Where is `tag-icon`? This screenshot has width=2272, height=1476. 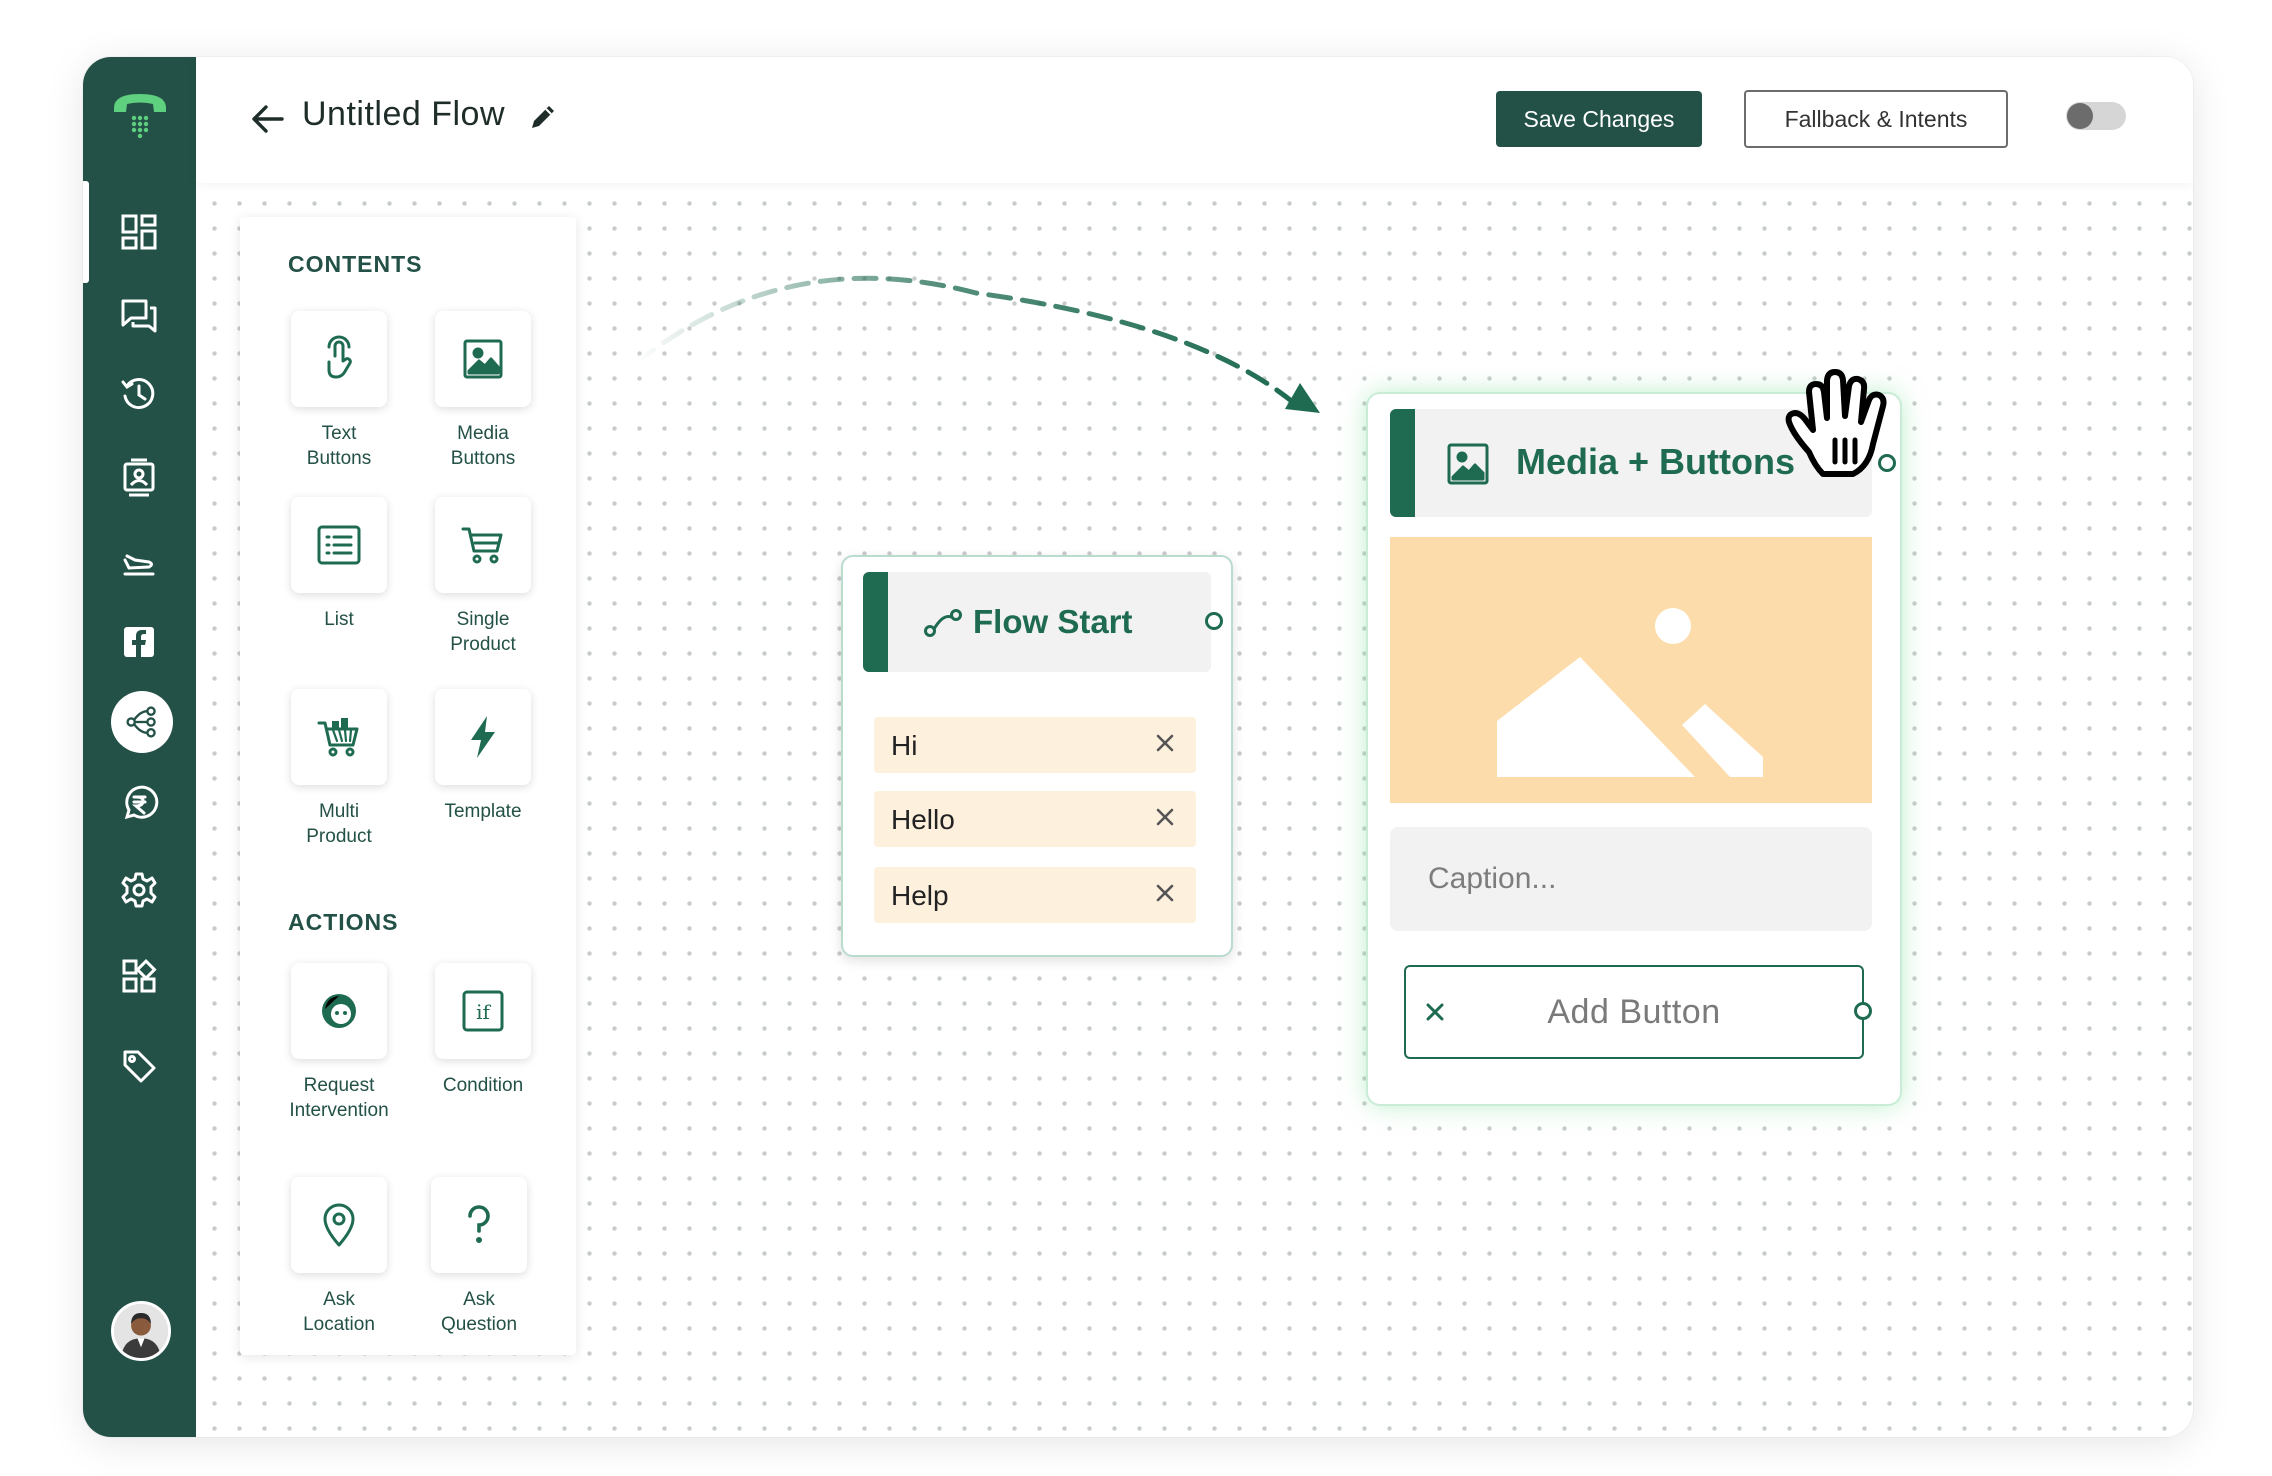 tag-icon is located at coordinates (139, 1066).